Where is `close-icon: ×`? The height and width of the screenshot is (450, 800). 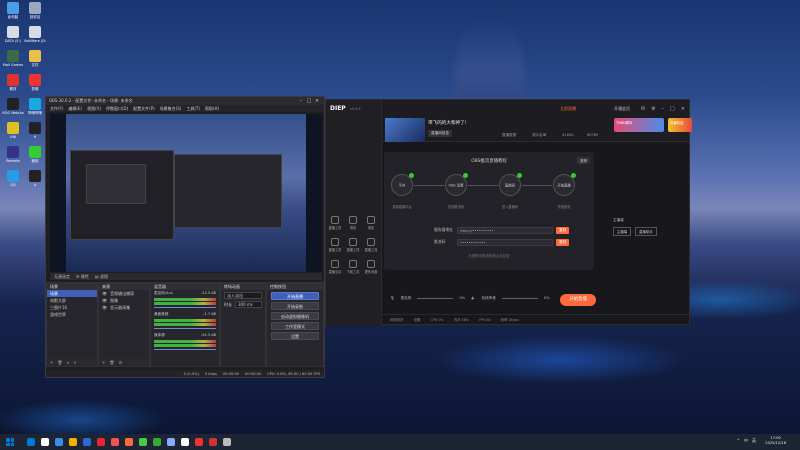
close-icon: × is located at coordinates (683, 109).